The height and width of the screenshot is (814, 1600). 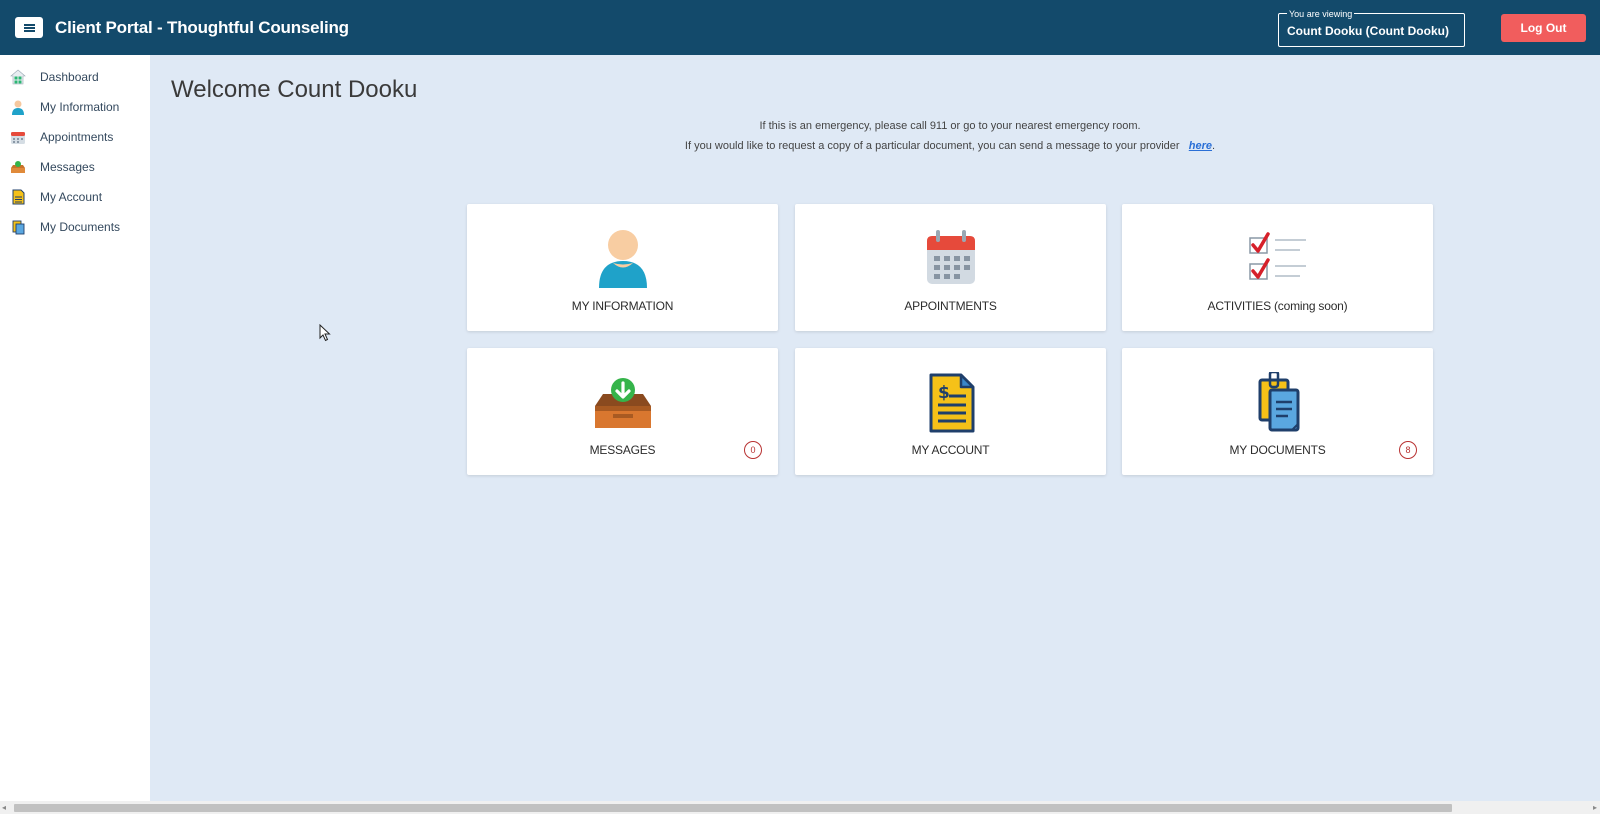 What do you see at coordinates (1277, 450) in the screenshot?
I see `card-label: MY DOCUMENTS` at bounding box center [1277, 450].